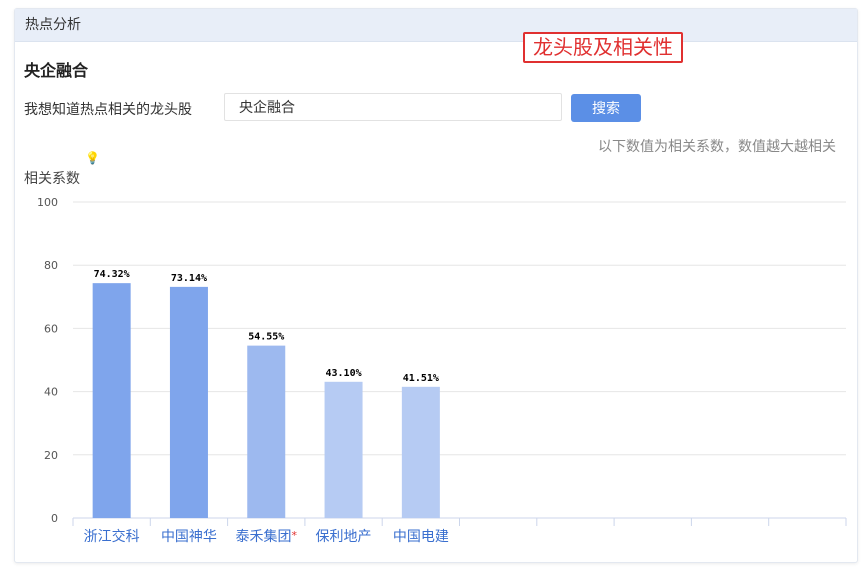  Describe the element at coordinates (344, 537) in the screenshot. I see `category-label: 保利地产` at that location.